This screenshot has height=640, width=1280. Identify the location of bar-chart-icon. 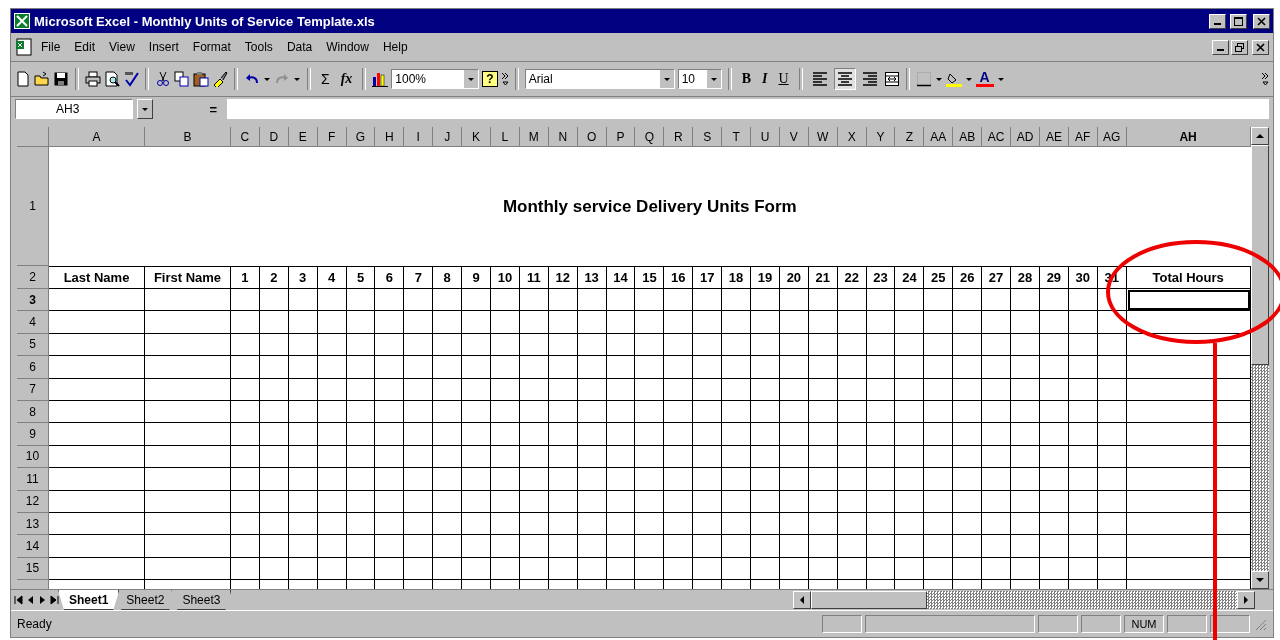
(380, 79).